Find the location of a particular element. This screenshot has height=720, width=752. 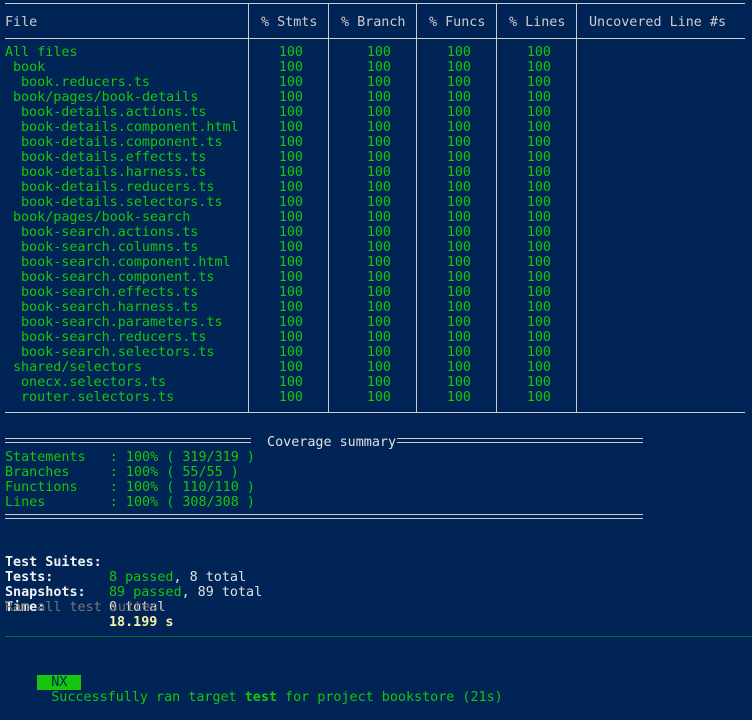

table-top-rule is located at coordinates (375, 3).